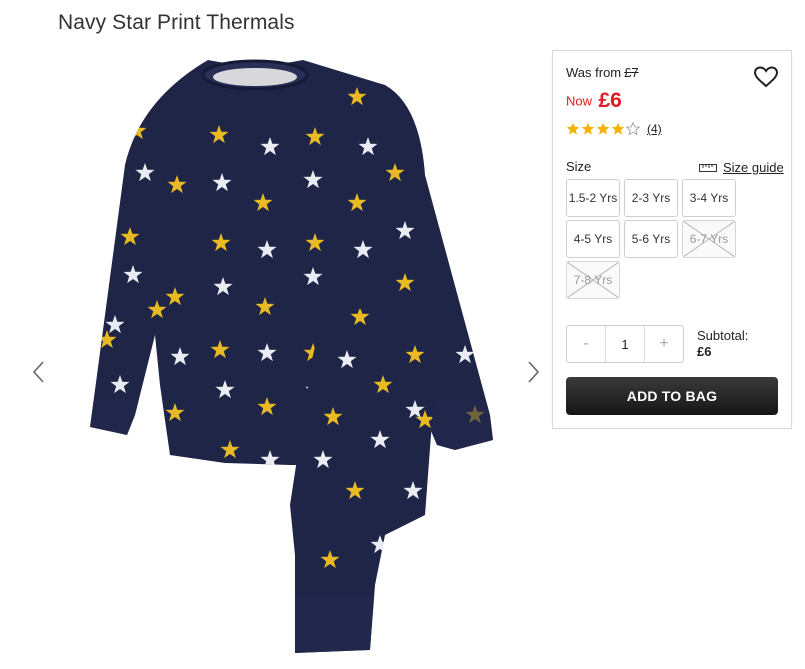 This screenshot has height=669, width=805. I want to click on size-guide-label: Size guide, so click(753, 167).